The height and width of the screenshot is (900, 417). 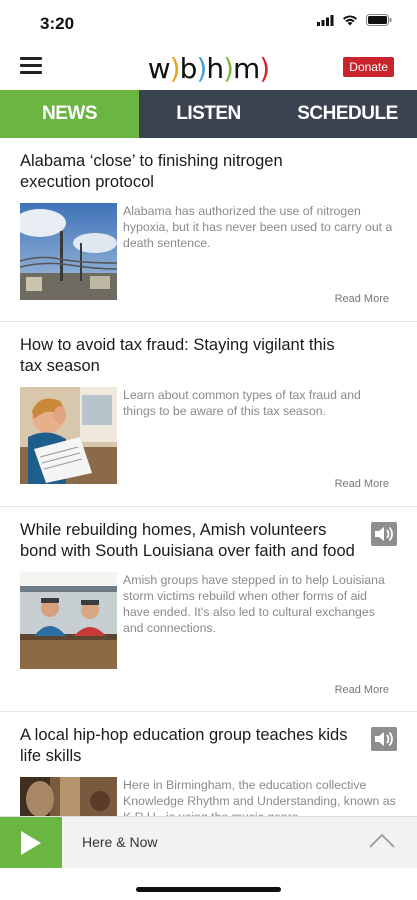 What do you see at coordinates (325, 20) in the screenshot?
I see `signal-icon` at bounding box center [325, 20].